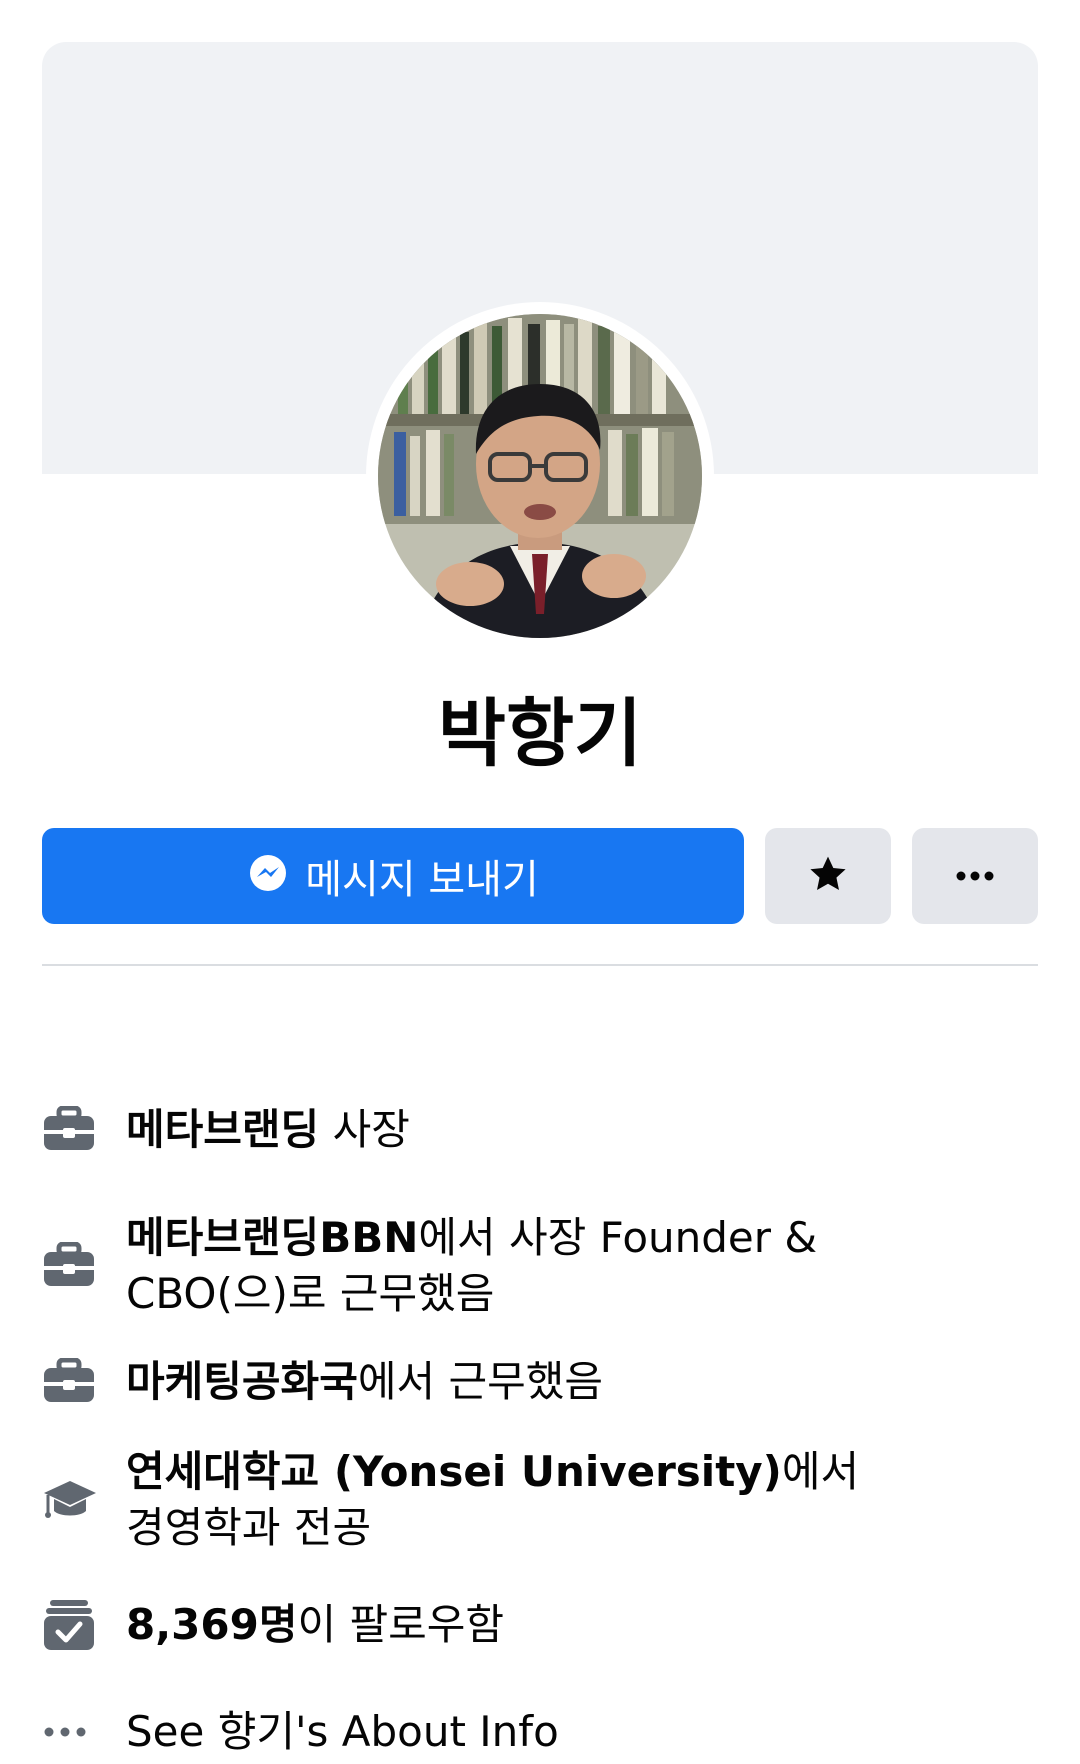 This screenshot has width=1080, height=1764. Describe the element at coordinates (342, 1731) in the screenshot. I see `see-about-info-link: See 향기's About Info` at that location.